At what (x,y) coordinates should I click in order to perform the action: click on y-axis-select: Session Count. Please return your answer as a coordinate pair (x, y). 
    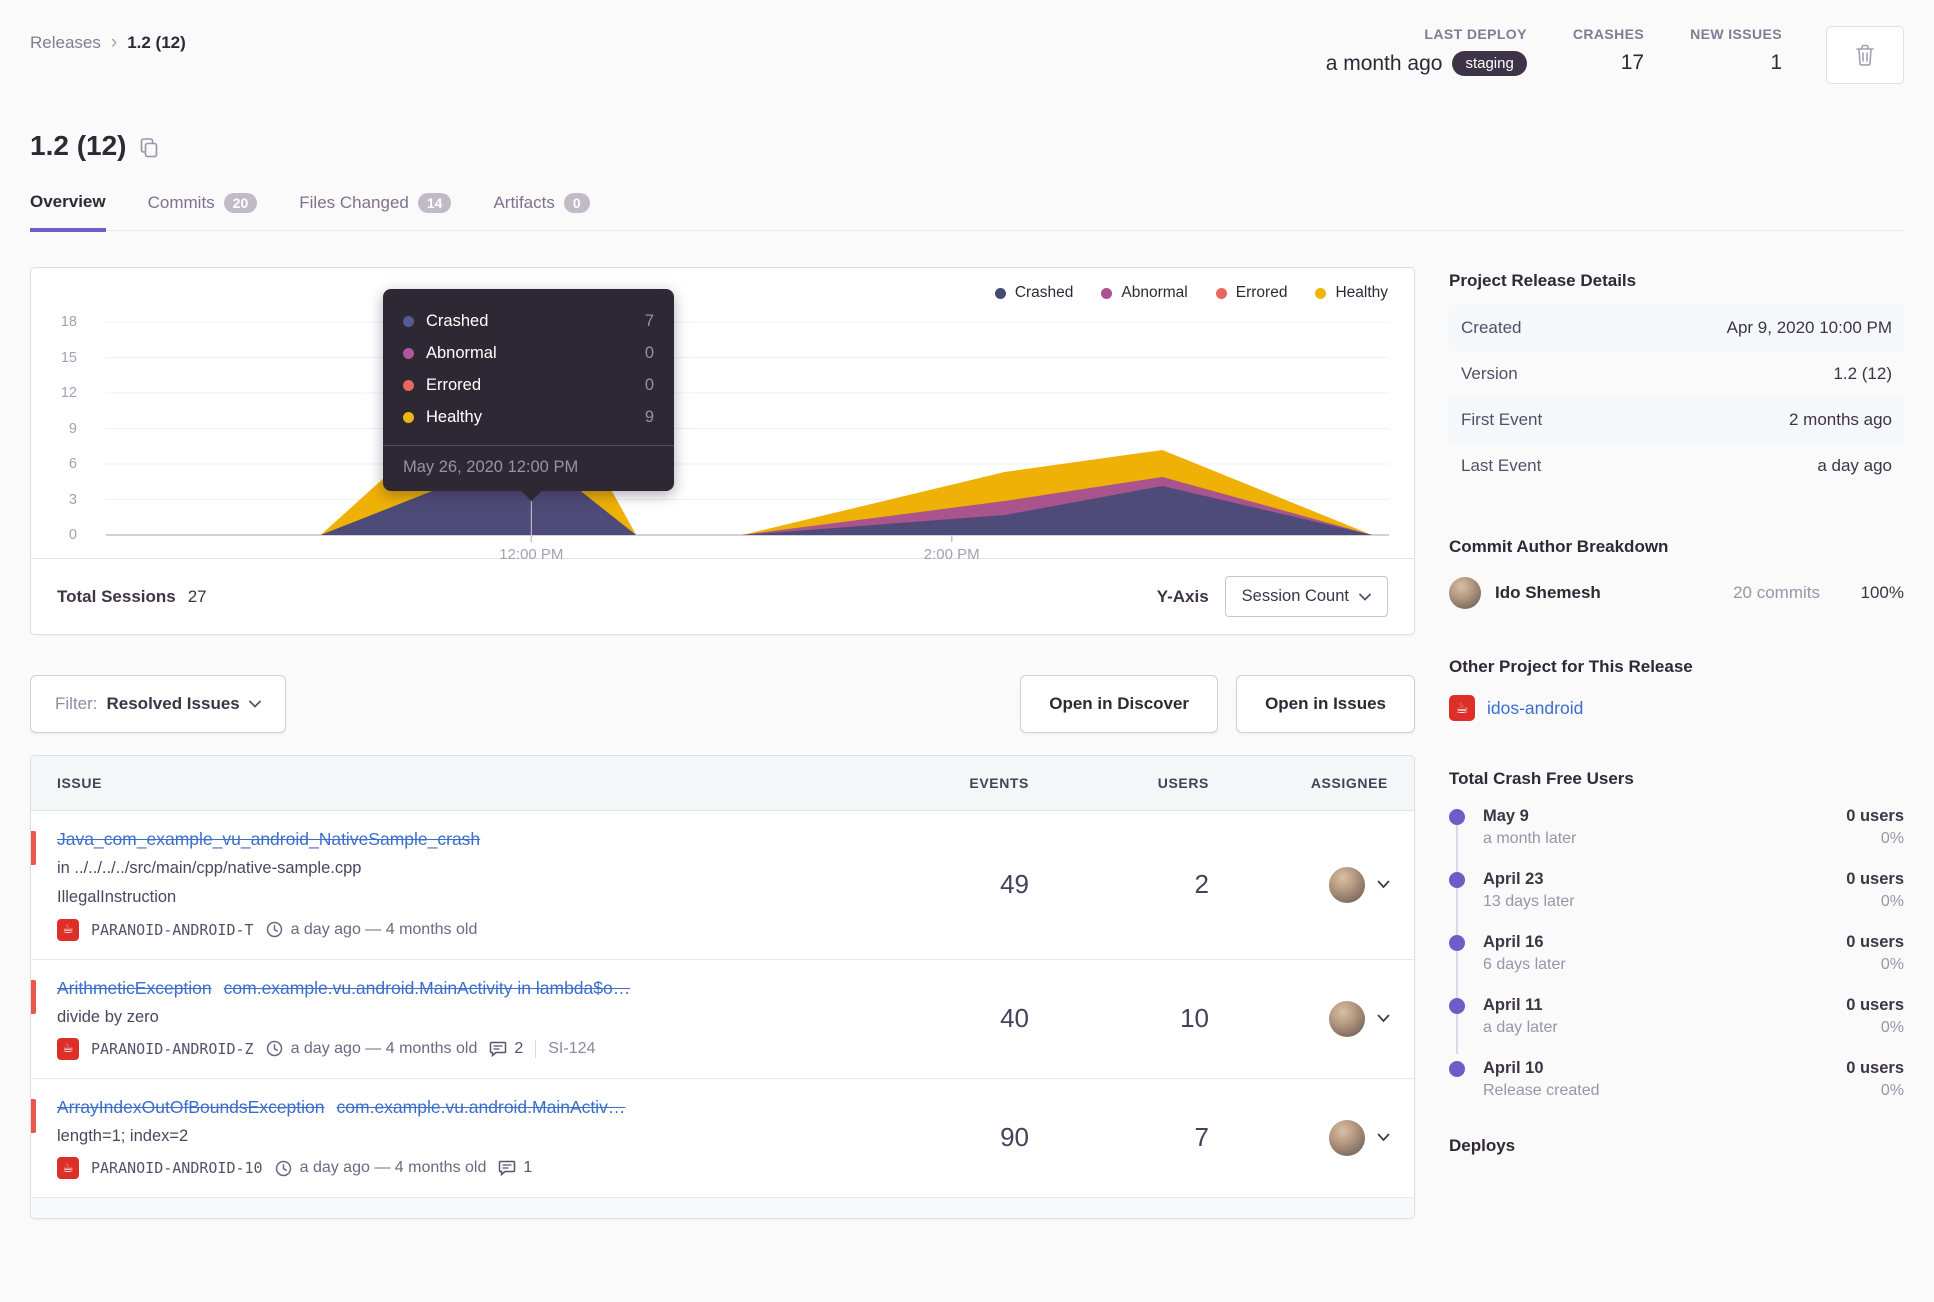
    Looking at the image, I should click on (1306, 596).